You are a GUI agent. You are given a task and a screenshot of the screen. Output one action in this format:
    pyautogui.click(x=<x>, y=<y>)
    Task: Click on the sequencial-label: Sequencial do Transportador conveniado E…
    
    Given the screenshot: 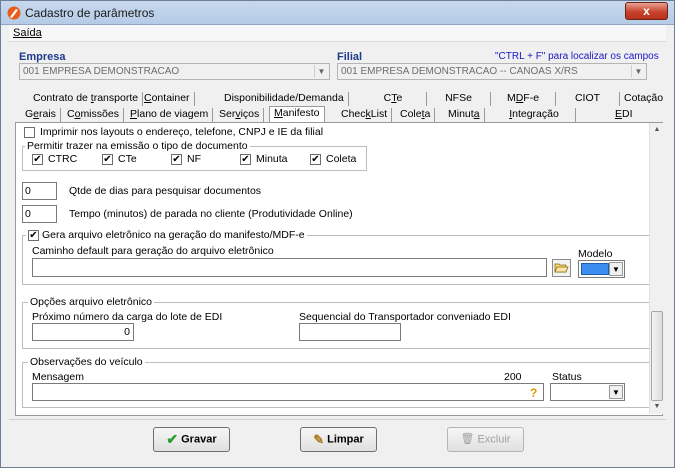 What is the action you would take?
    pyautogui.click(x=405, y=317)
    